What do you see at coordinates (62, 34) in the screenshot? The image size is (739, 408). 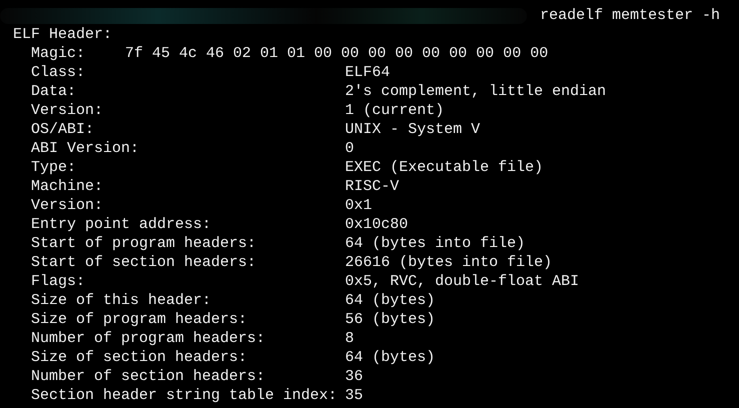 I see `header-title: ELF Header:` at bounding box center [62, 34].